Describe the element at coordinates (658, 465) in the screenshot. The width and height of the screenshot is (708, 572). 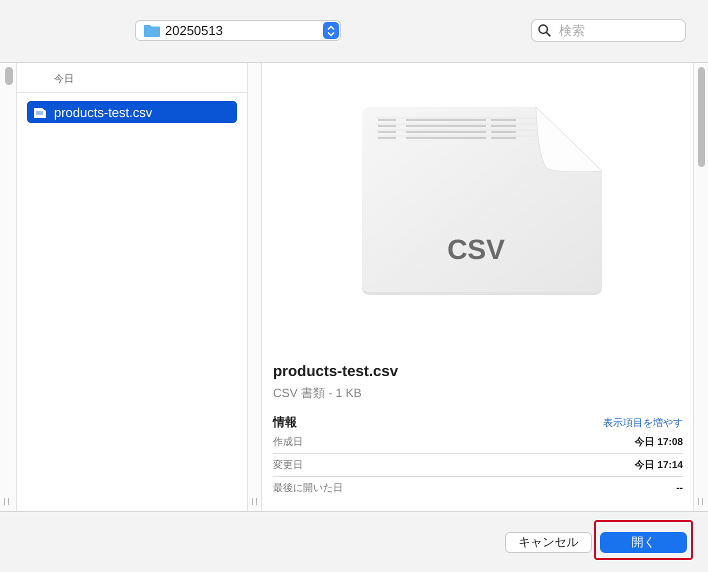
I see `info-value: 今日 17:14` at that location.